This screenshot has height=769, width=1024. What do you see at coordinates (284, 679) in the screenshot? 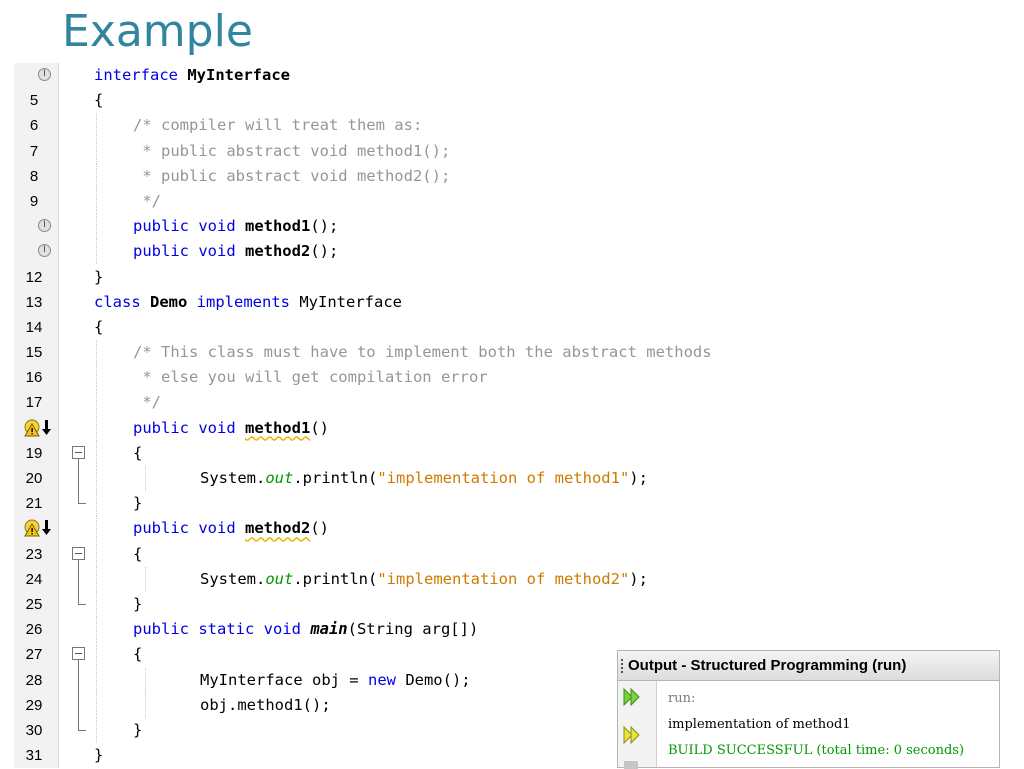
I see `code-token: MyInterface obj =` at bounding box center [284, 679].